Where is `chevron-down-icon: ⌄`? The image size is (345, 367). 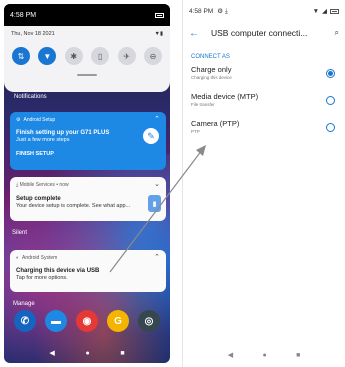
chevron-down-icon: ⌄ is located at coordinates (157, 184).